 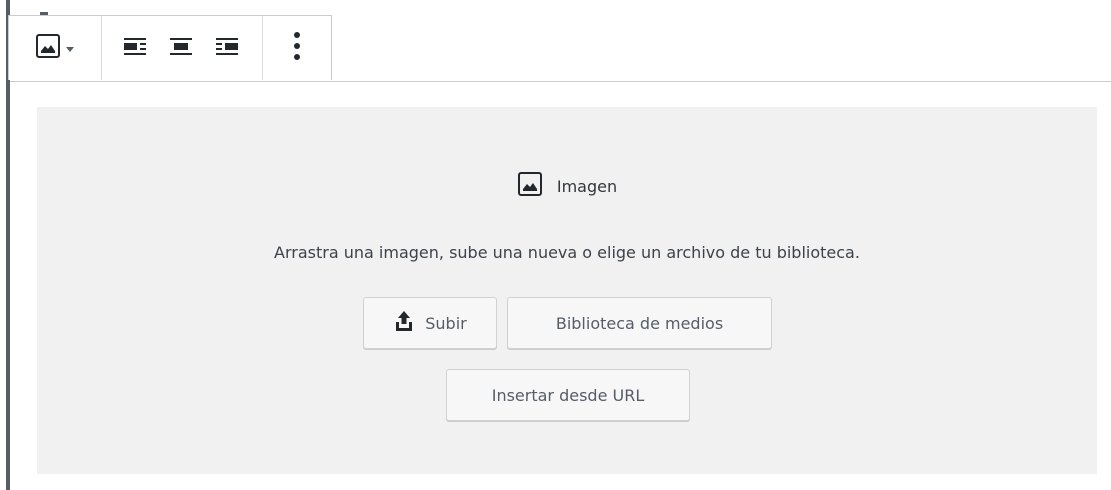 I want to click on media-library-button: Biblioteca de medios, so click(x=639, y=323).